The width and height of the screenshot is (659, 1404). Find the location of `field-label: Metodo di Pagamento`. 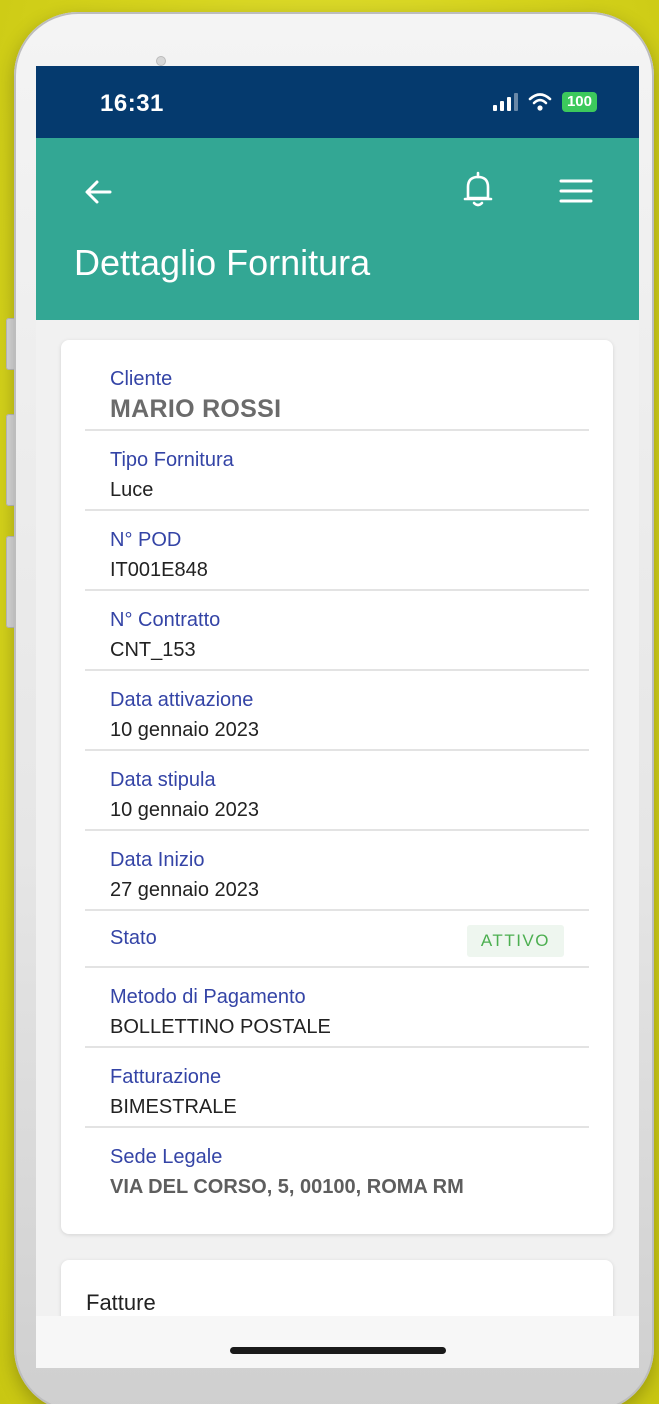

field-label: Metodo di Pagamento is located at coordinates (208, 997).